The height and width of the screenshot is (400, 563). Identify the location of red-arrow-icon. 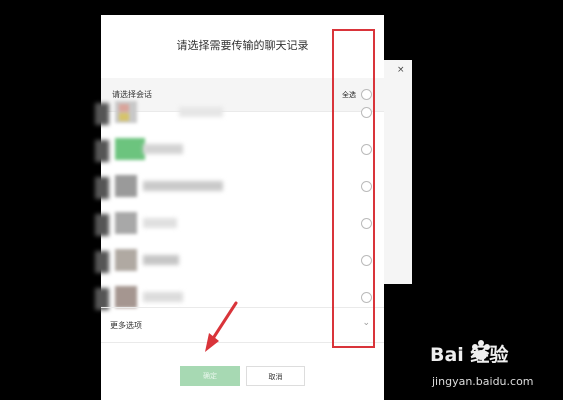
(221, 326).